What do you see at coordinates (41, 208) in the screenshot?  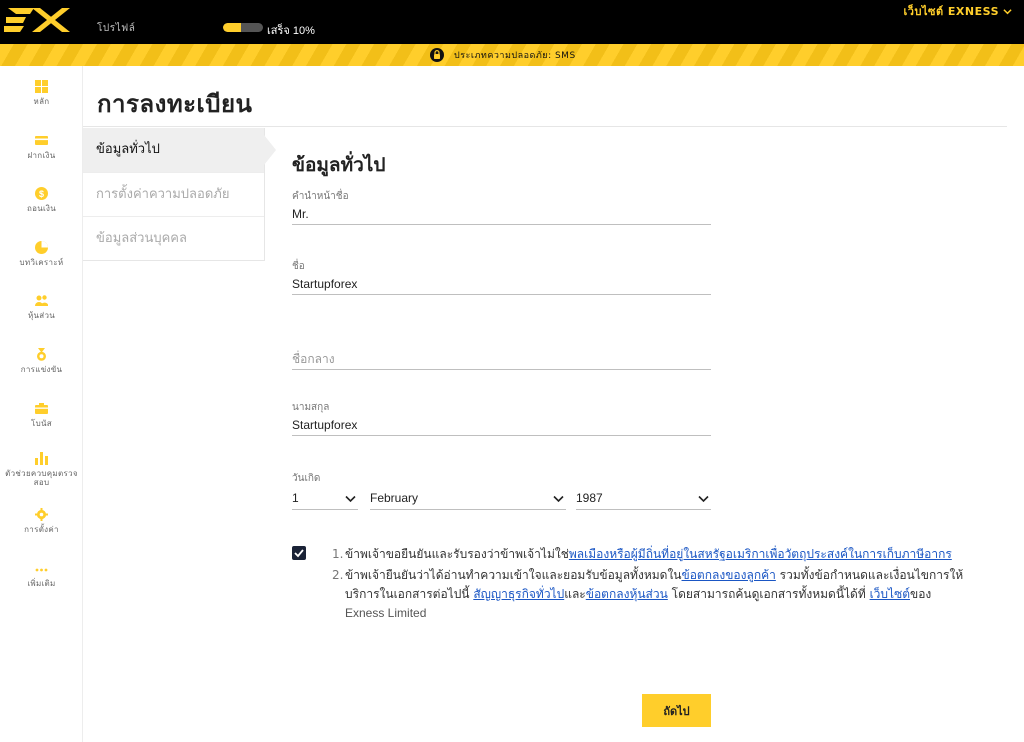 I see `sidebar-item-label: ถอนเงิน` at bounding box center [41, 208].